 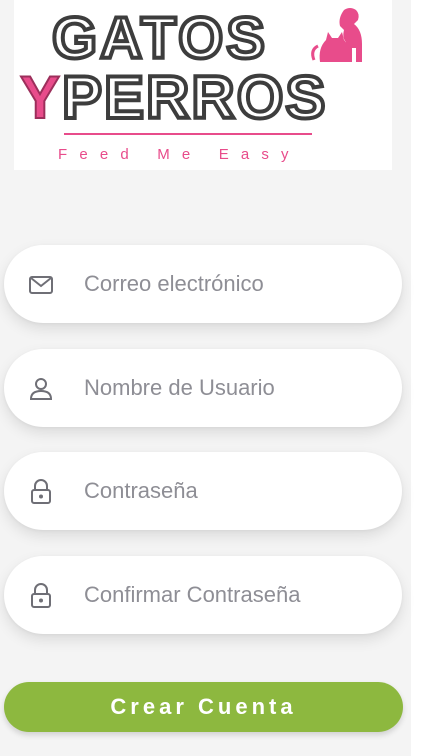 I want to click on password-field, so click(x=203, y=491).